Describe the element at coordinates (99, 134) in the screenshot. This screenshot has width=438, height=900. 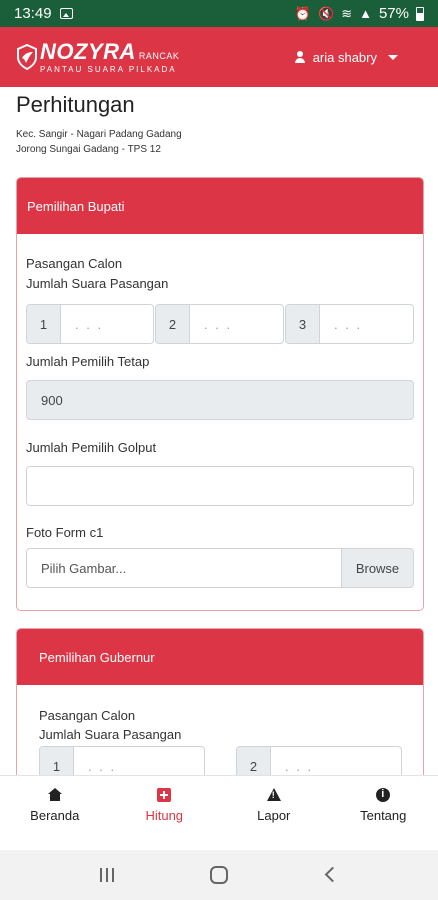
I see `location-line-1: Kec. Sangir - Nagari Padang Gadang` at that location.